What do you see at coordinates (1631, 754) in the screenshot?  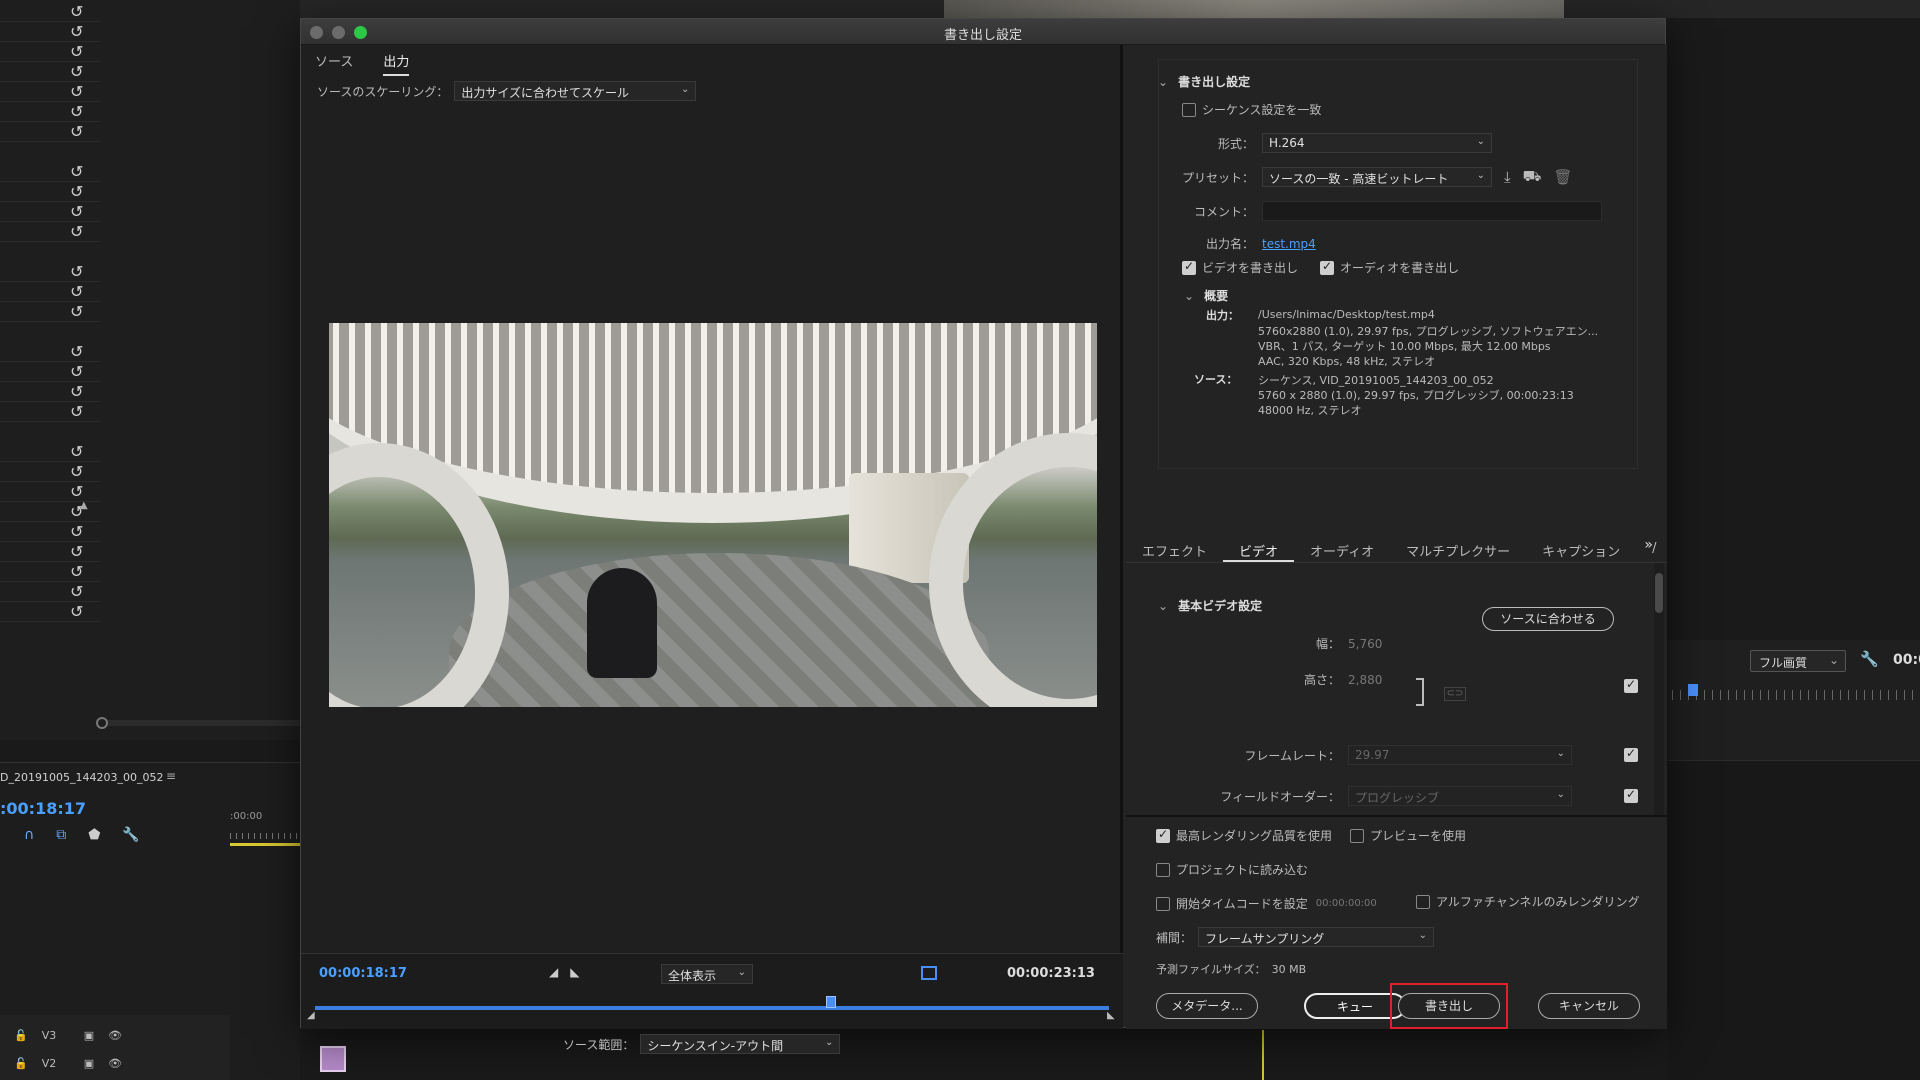 I see `framerate-override-checkbox` at bounding box center [1631, 754].